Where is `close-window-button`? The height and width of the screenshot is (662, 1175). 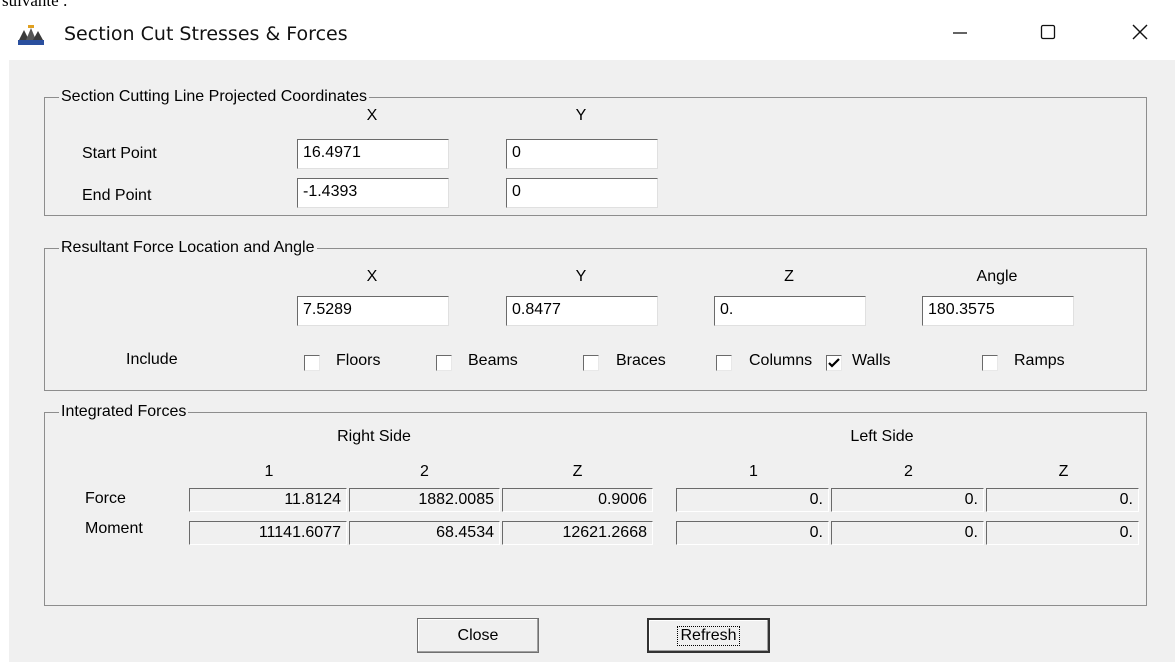 close-window-button is located at coordinates (1140, 34).